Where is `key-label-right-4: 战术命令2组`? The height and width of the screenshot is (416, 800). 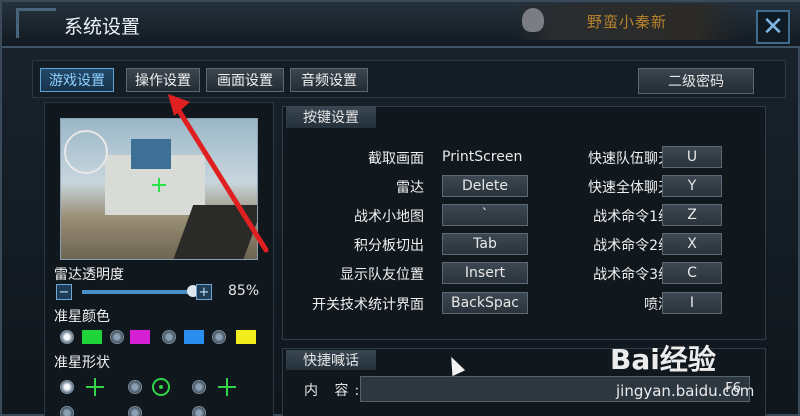
key-label-right-4: 战术命令2组 is located at coordinates (632, 246).